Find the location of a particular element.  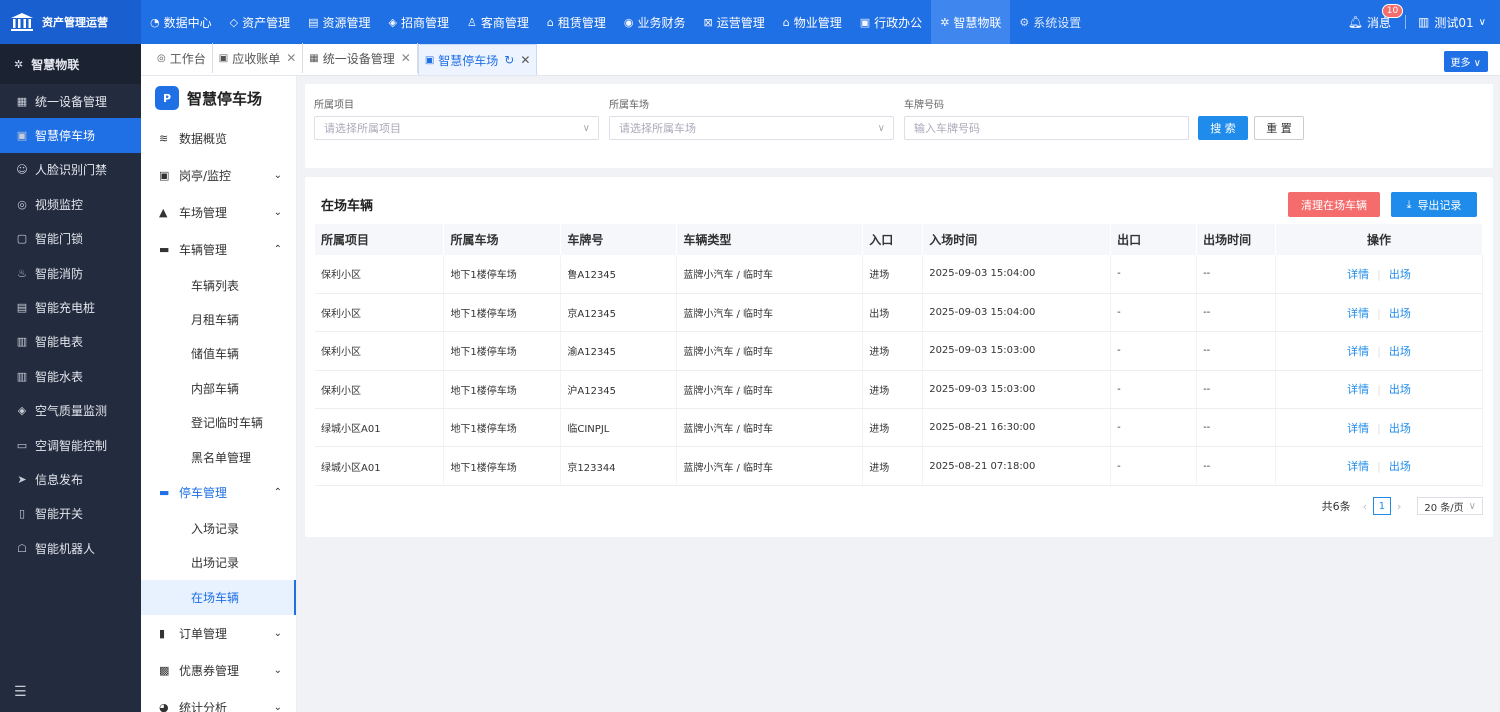

subnav-group: ≋ 数据概览 is located at coordinates (218, 138).